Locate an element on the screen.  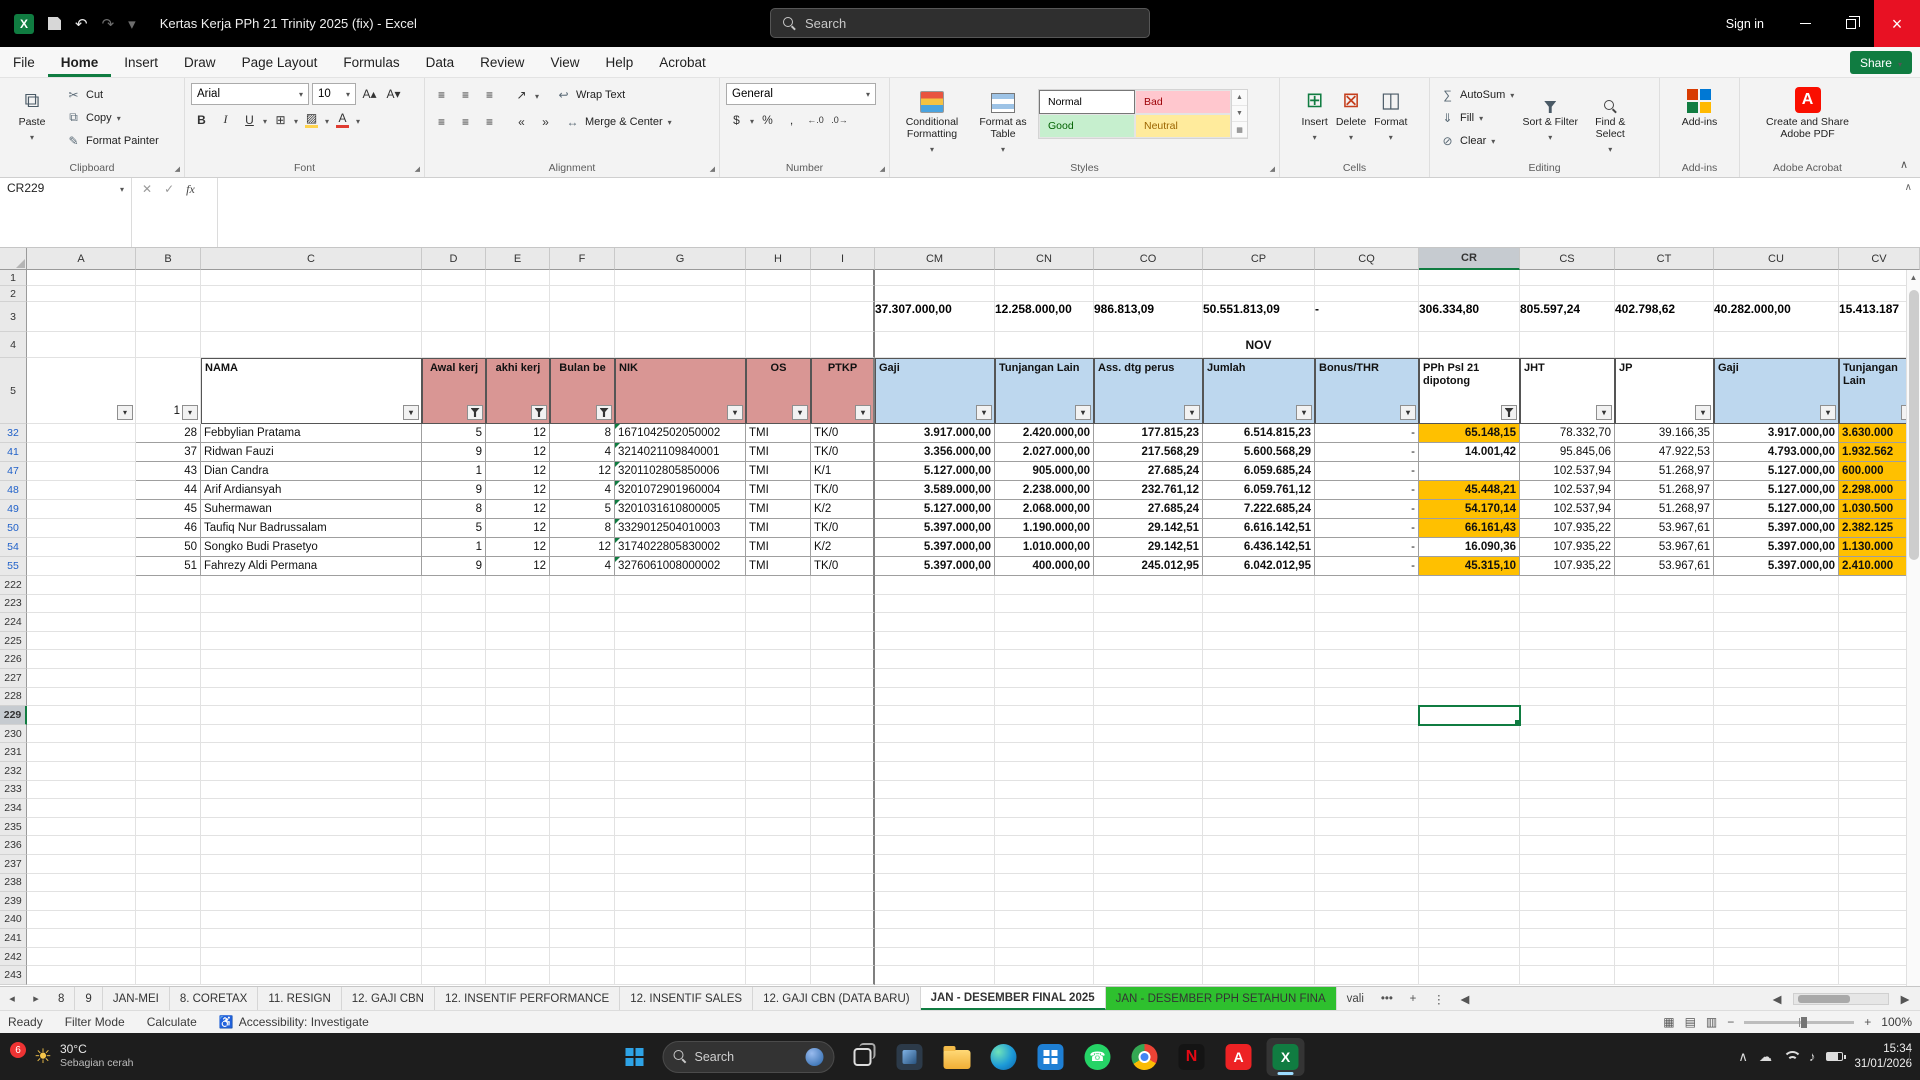
cell-H55: TMI is located at coordinates (778, 566).